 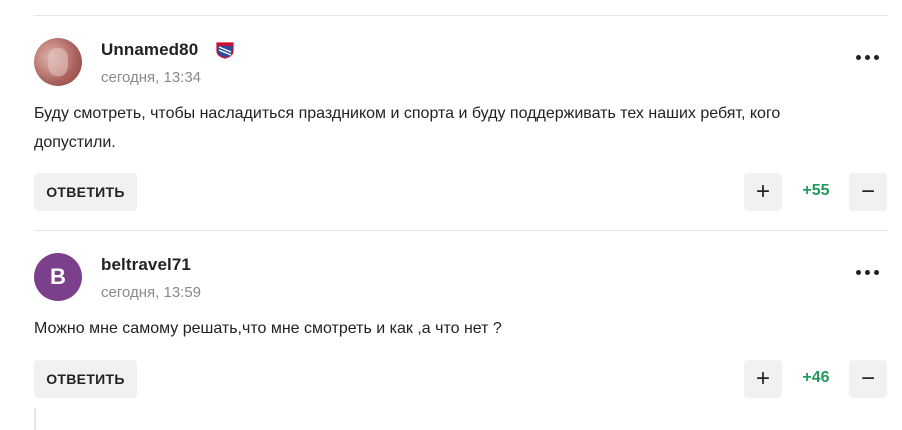 I want to click on vote-score: +55, so click(x=816, y=190).